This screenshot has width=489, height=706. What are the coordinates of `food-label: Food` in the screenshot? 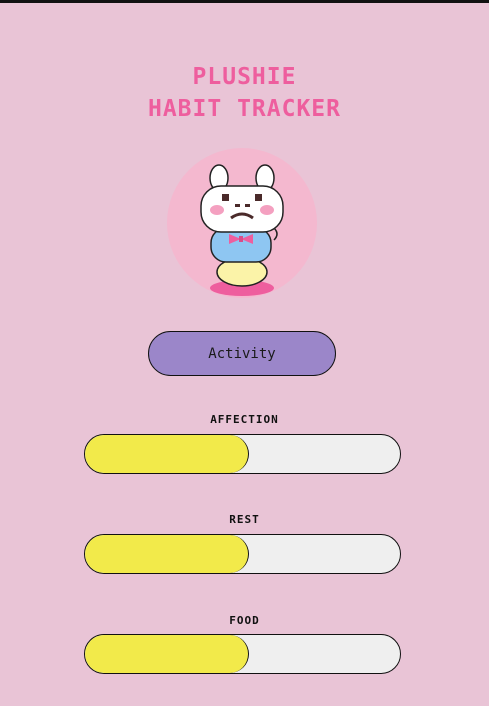 It's located at (244, 620).